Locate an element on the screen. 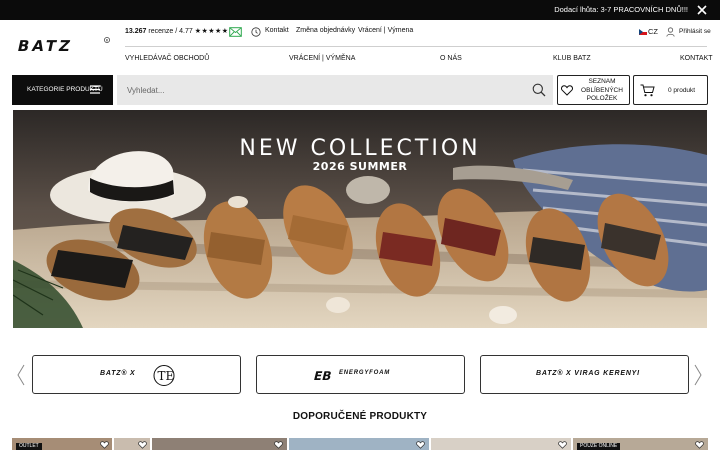 This screenshot has width=720, height=450. categories-button: KATEGORIE PRODUKTŮ is located at coordinates (62, 90).